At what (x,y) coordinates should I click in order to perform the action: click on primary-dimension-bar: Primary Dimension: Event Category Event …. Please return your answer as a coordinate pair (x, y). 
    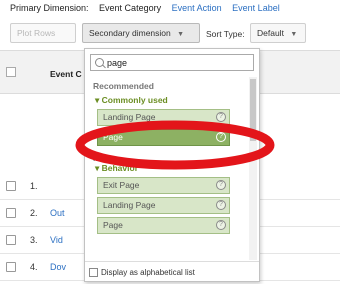
    Looking at the image, I should click on (149, 9).